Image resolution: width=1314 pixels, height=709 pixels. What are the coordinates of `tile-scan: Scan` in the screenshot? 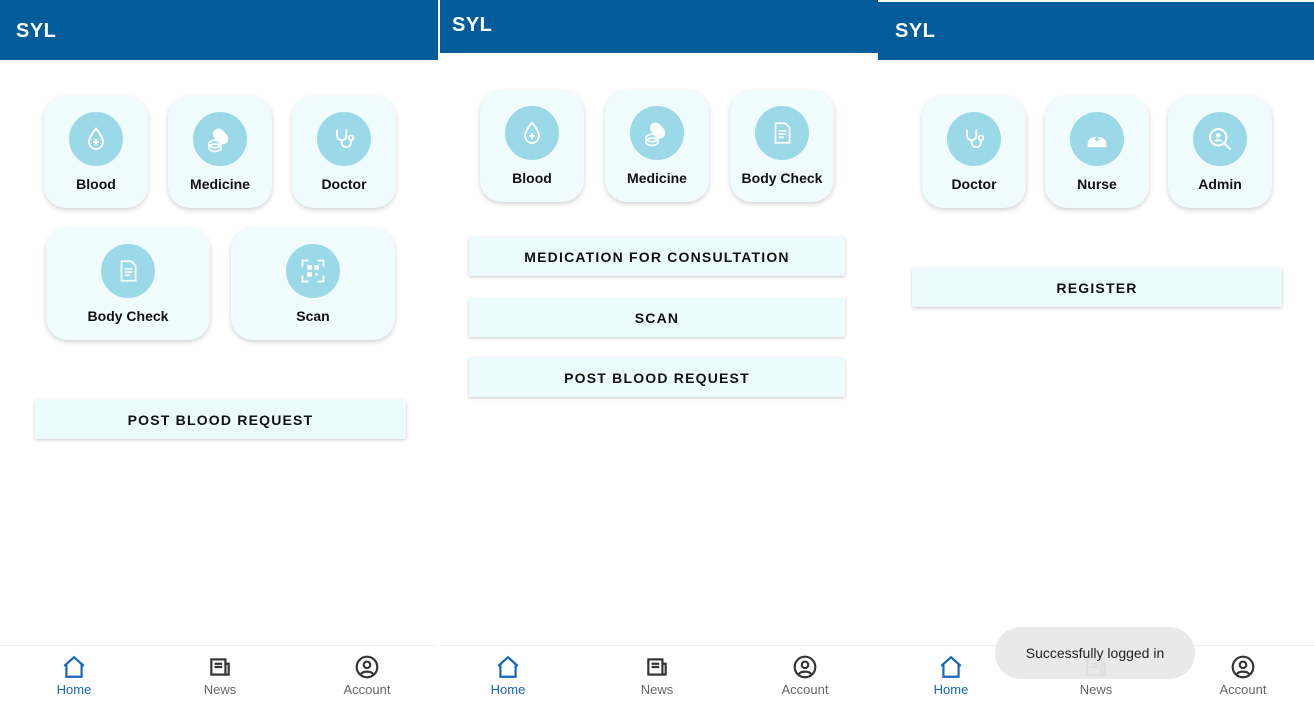 It's located at (313, 284).